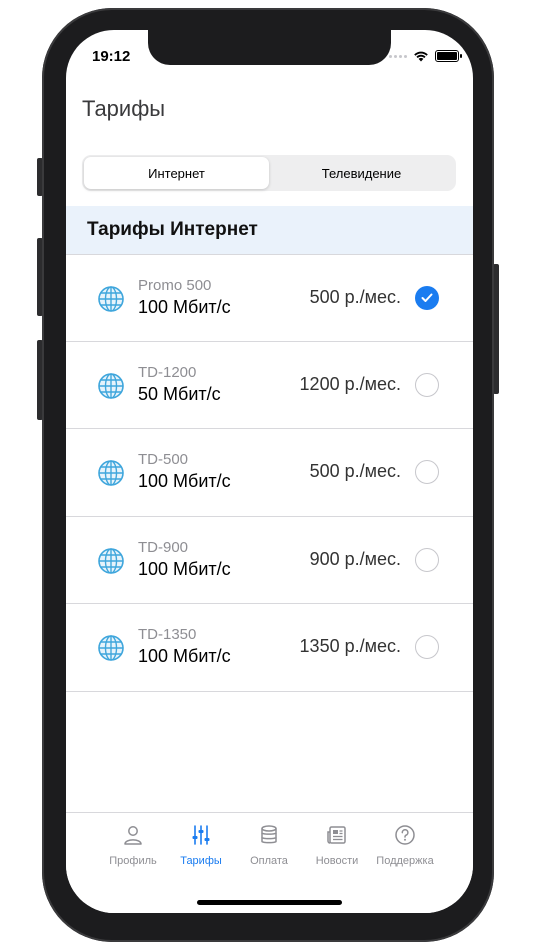 Image resolution: width=534 pixels, height=950 pixels. What do you see at coordinates (337, 861) in the screenshot?
I see `tab-label: Новости` at bounding box center [337, 861].